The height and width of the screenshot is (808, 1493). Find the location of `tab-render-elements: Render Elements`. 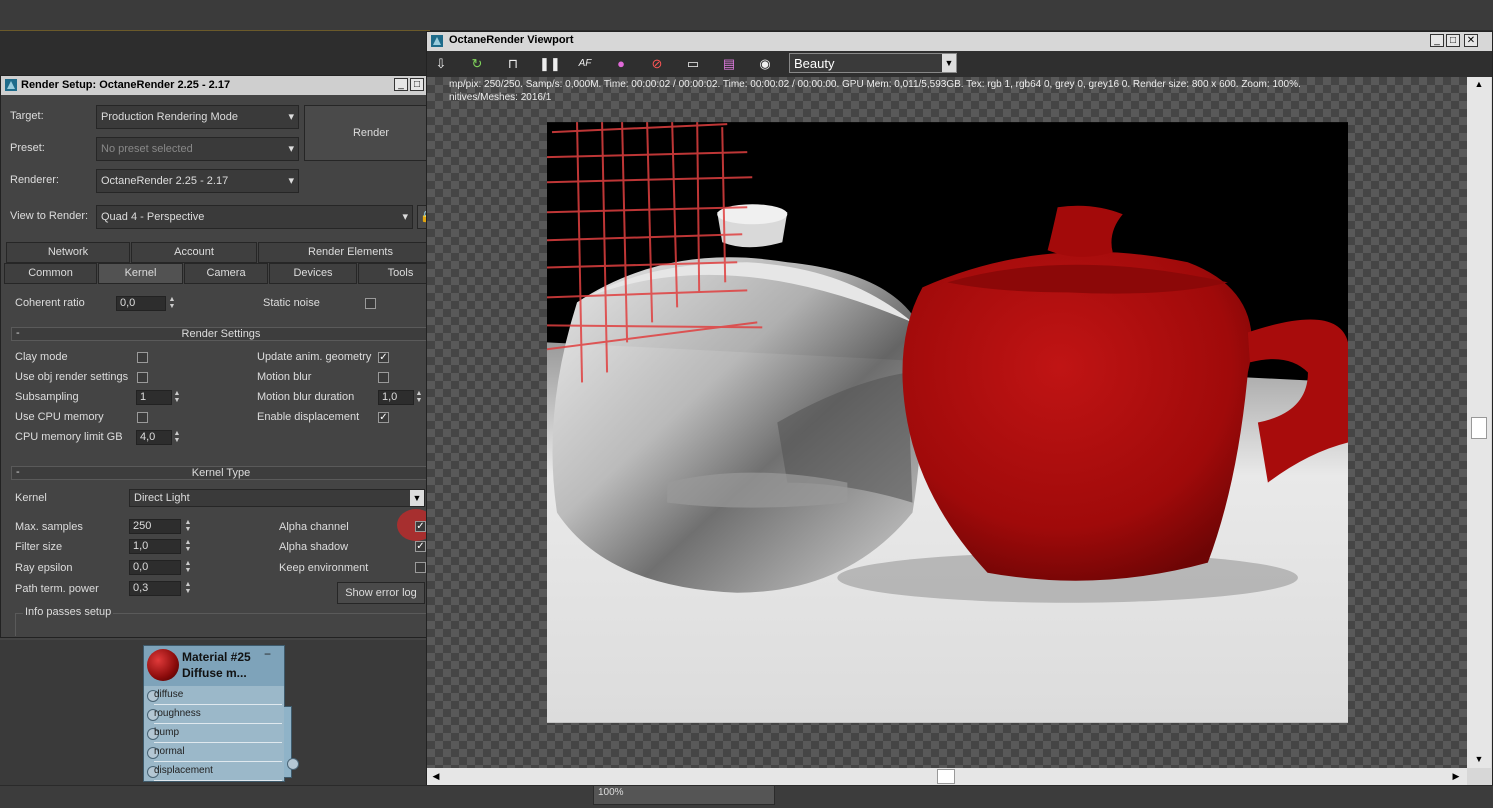

tab-render-elements: Render Elements is located at coordinates (350, 252).